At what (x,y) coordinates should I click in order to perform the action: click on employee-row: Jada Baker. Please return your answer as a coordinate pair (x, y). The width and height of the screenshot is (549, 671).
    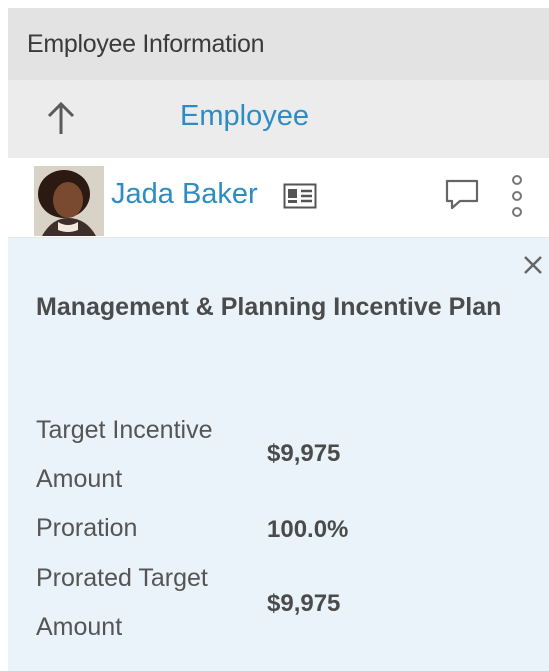
    Looking at the image, I should click on (278, 198).